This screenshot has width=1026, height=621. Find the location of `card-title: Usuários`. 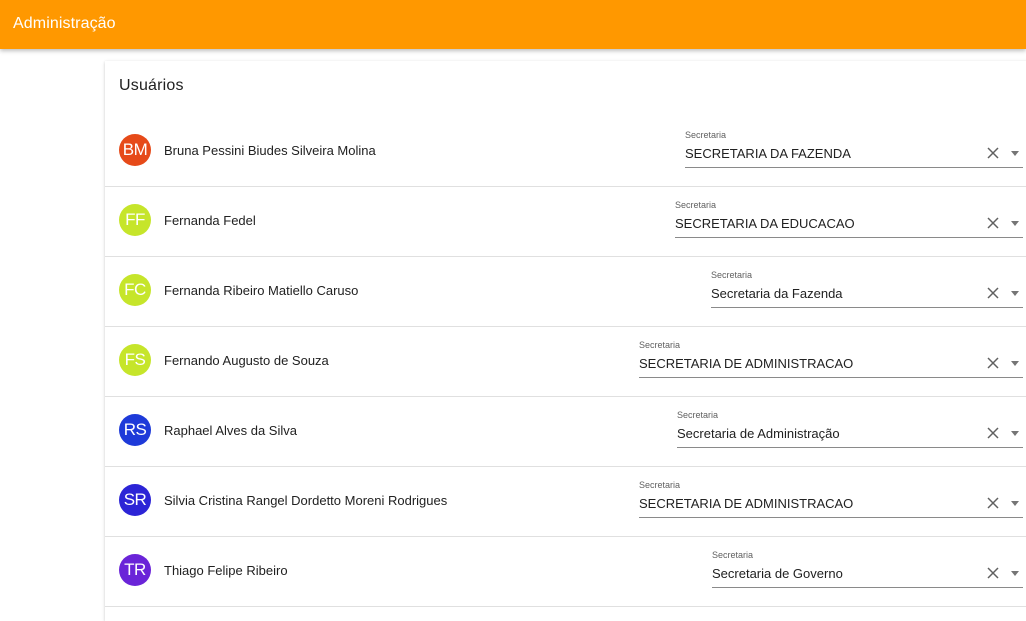

card-title: Usuários is located at coordinates (151, 85).